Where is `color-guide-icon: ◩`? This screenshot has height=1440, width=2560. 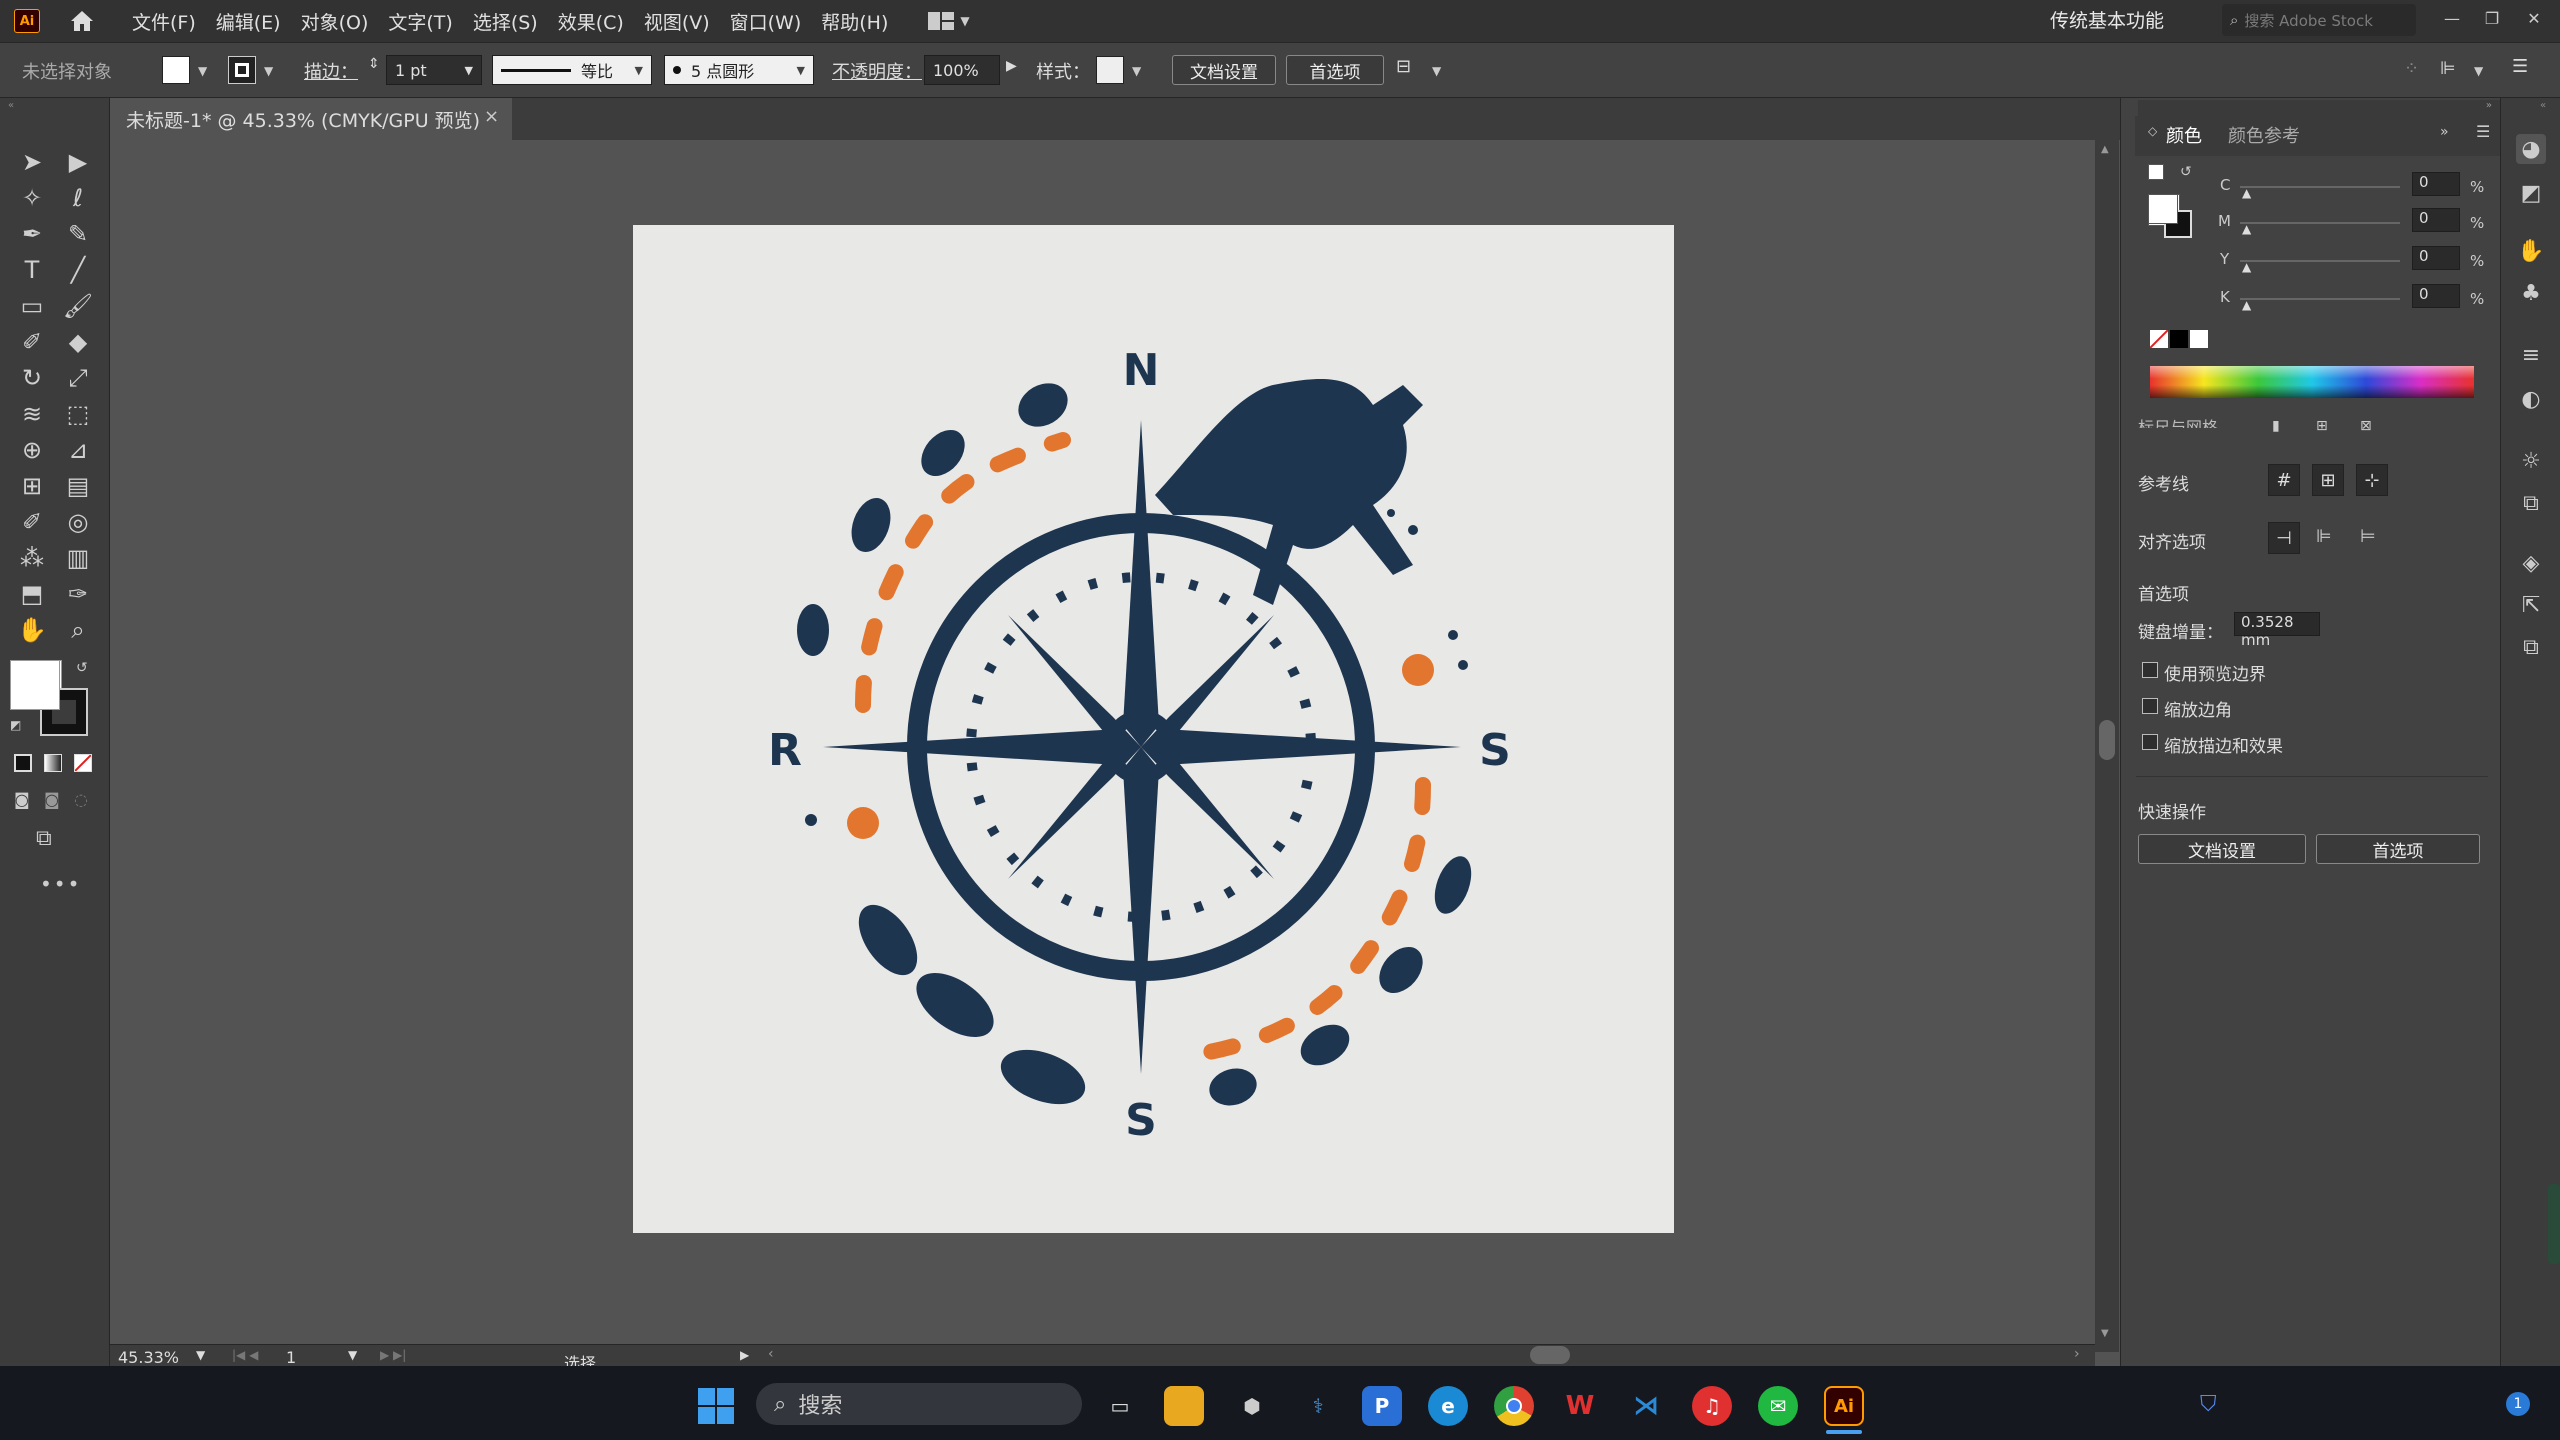
color-guide-icon: ◩ is located at coordinates (2531, 193).